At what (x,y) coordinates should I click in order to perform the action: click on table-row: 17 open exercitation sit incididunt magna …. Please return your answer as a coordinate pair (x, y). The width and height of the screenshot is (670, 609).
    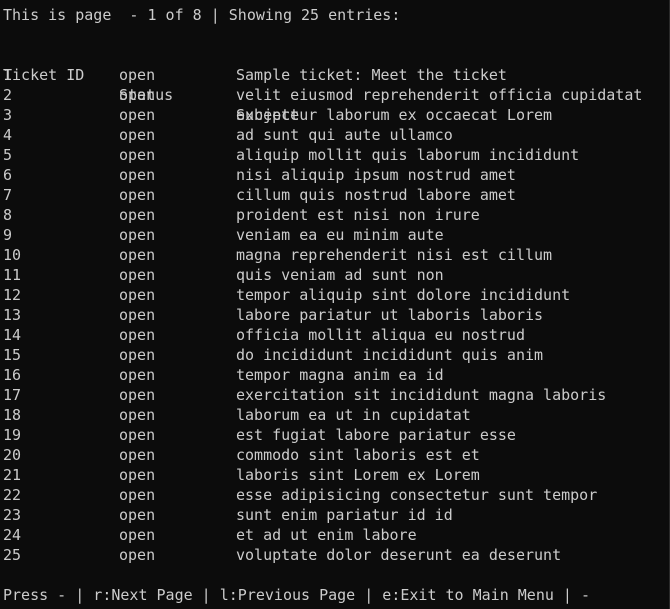
    Looking at the image, I should click on (333, 395).